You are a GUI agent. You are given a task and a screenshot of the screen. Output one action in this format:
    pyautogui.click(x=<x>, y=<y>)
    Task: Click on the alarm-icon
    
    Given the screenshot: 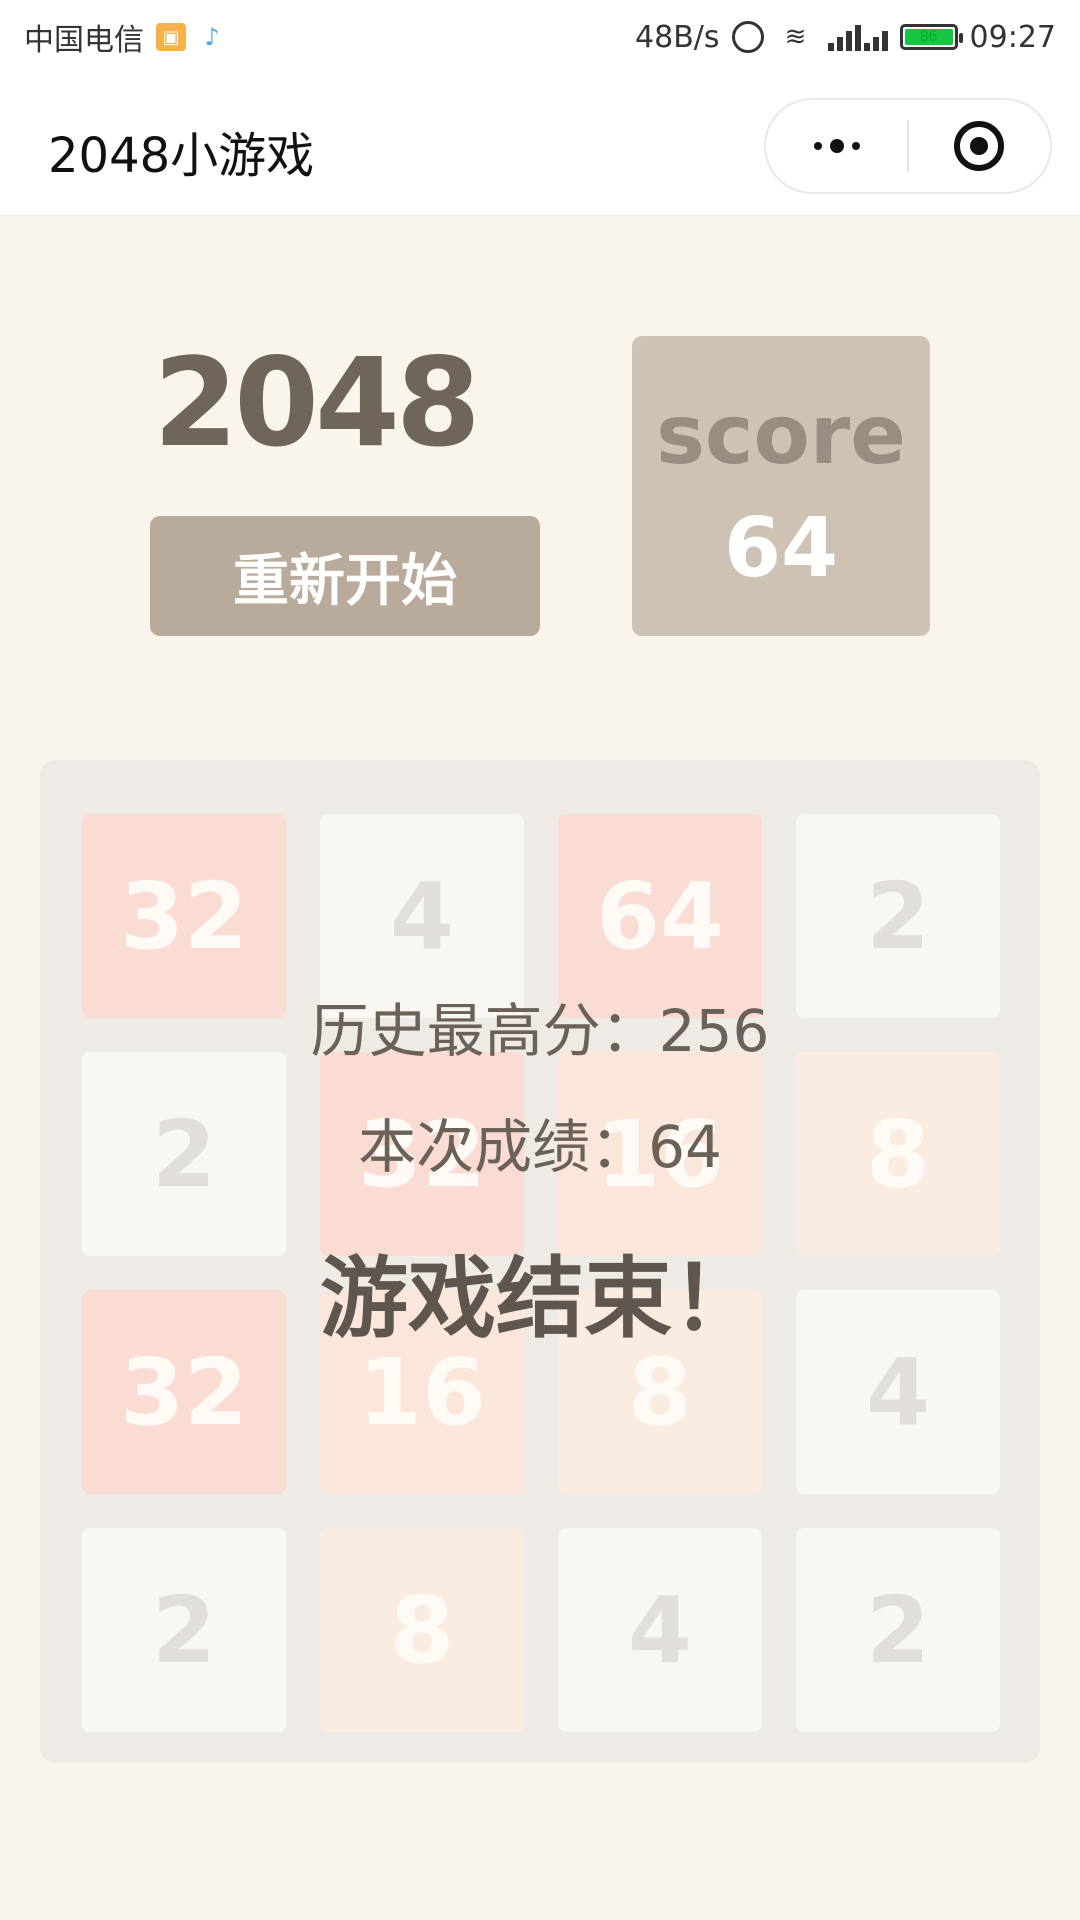 What is the action you would take?
    pyautogui.click(x=747, y=37)
    